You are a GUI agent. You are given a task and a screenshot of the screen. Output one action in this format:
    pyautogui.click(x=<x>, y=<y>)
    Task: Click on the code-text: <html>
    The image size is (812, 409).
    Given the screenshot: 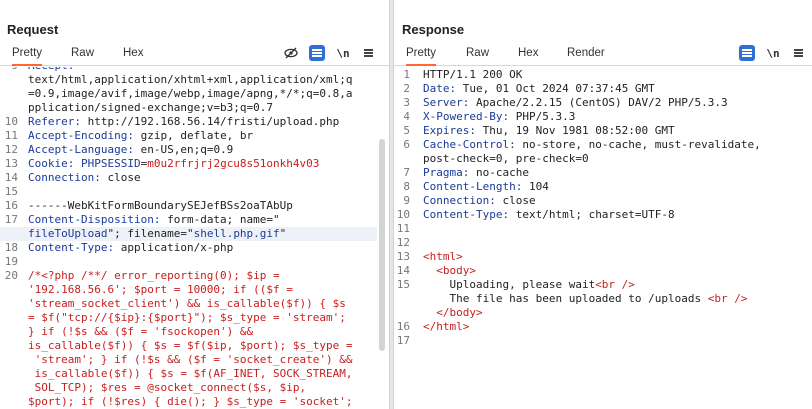 What is the action you would take?
    pyautogui.click(x=443, y=257)
    